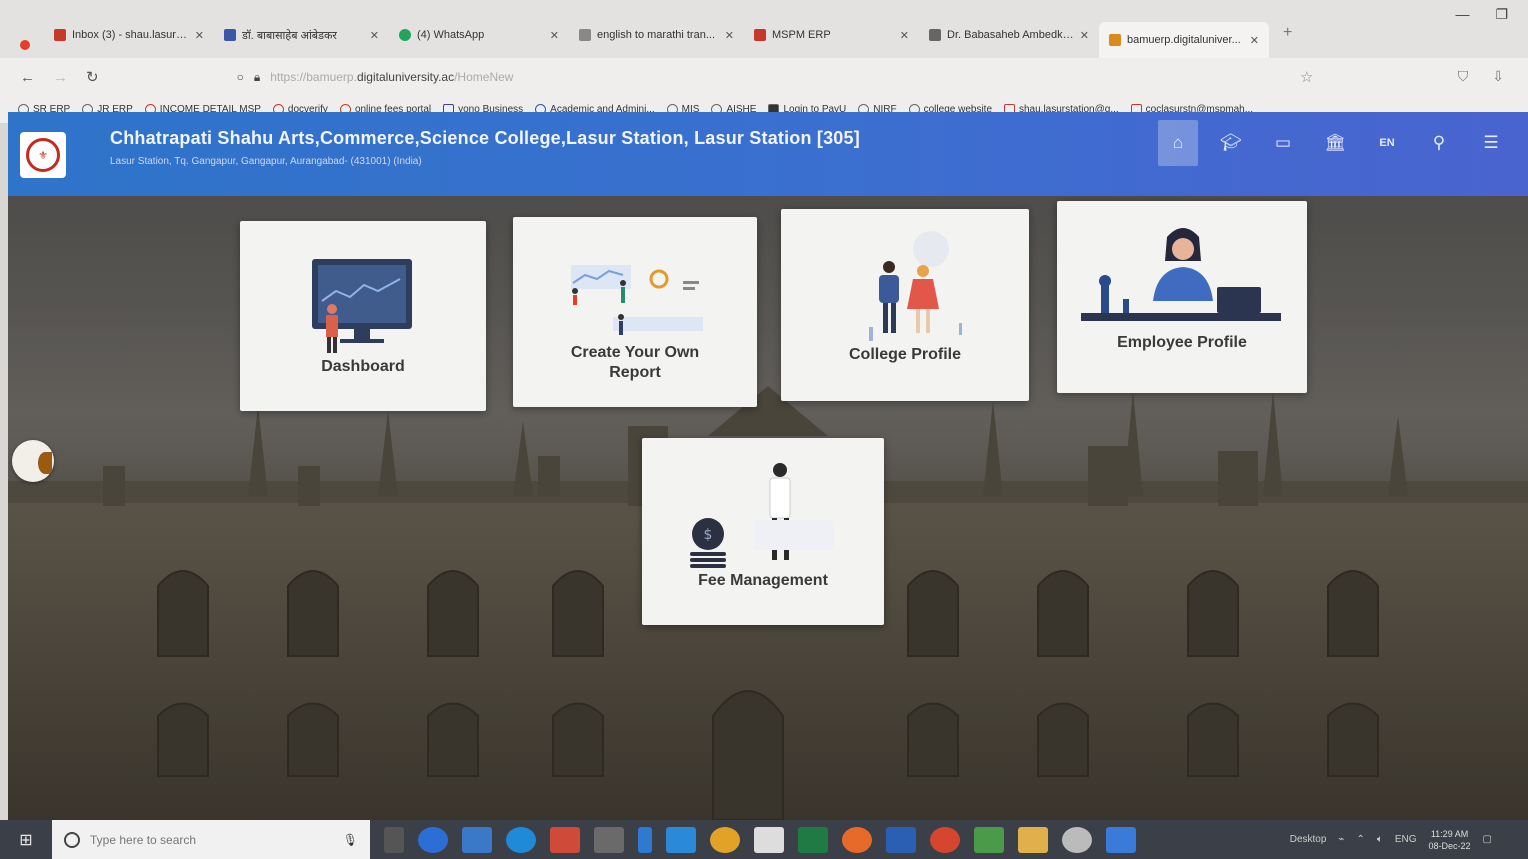  What do you see at coordinates (60, 77) in the screenshot?
I see `forward-icon: →` at bounding box center [60, 77].